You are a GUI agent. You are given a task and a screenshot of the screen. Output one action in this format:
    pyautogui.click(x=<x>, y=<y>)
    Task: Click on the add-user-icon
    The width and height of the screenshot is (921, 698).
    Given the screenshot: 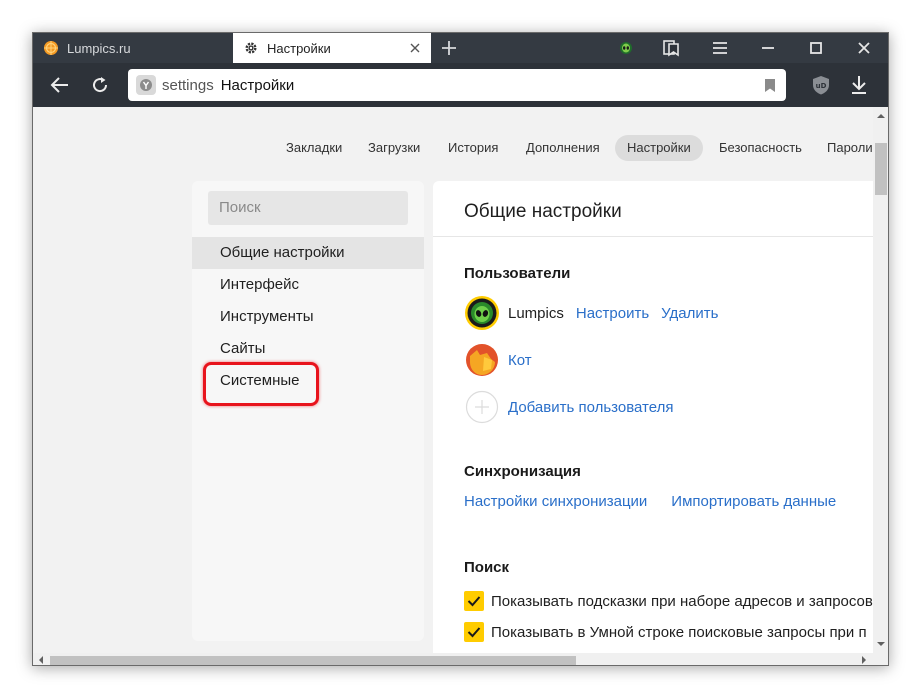 What is the action you would take?
    pyautogui.click(x=482, y=407)
    